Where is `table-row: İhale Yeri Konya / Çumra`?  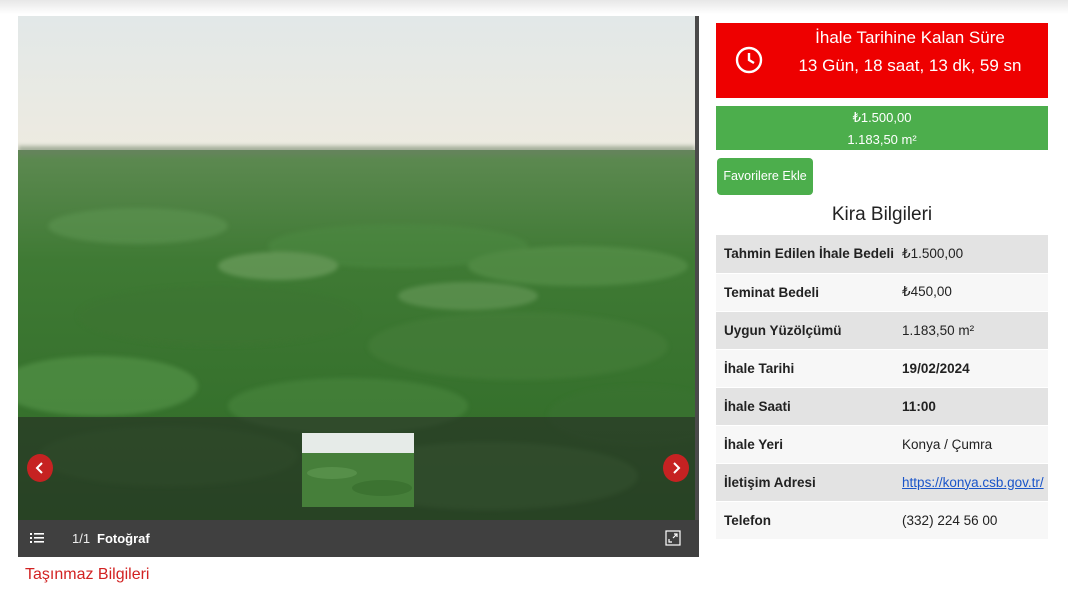 table-row: İhale Yeri Konya / Çumra is located at coordinates (882, 444).